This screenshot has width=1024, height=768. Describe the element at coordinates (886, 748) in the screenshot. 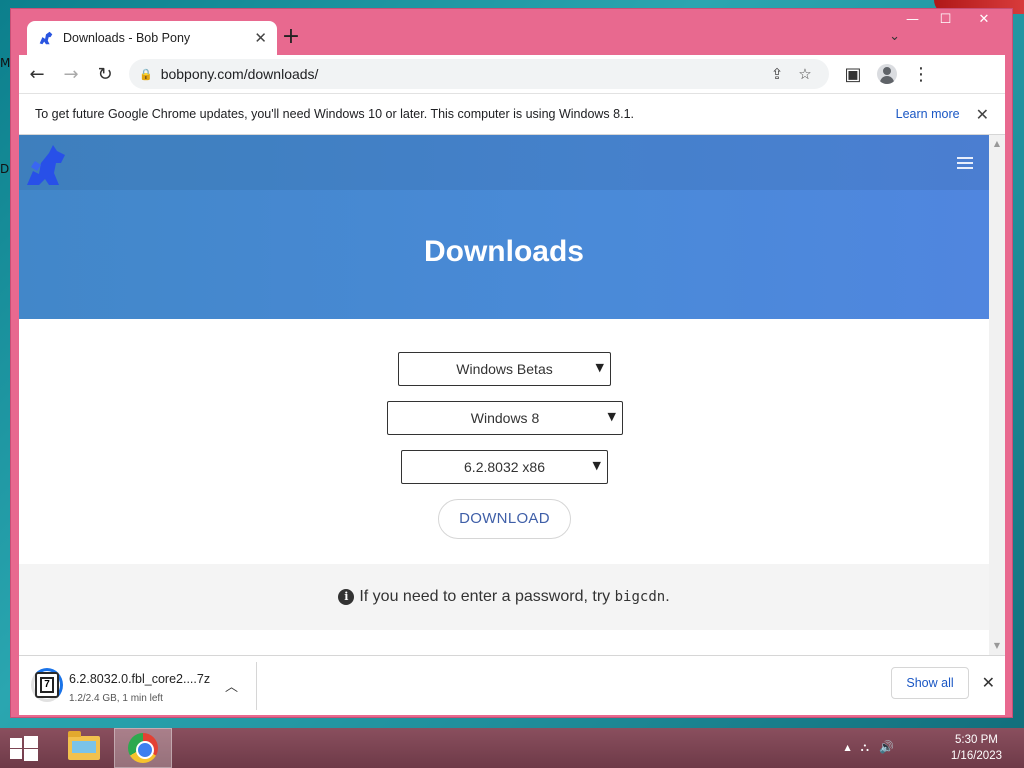

I see `volume-icon: 🔊` at that location.